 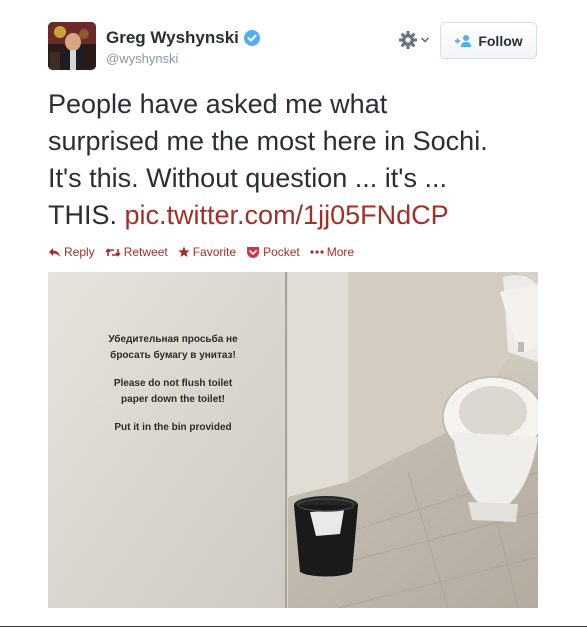 What do you see at coordinates (173, 399) in the screenshot?
I see `sign-english-line-2: paper down the toilet!` at bounding box center [173, 399].